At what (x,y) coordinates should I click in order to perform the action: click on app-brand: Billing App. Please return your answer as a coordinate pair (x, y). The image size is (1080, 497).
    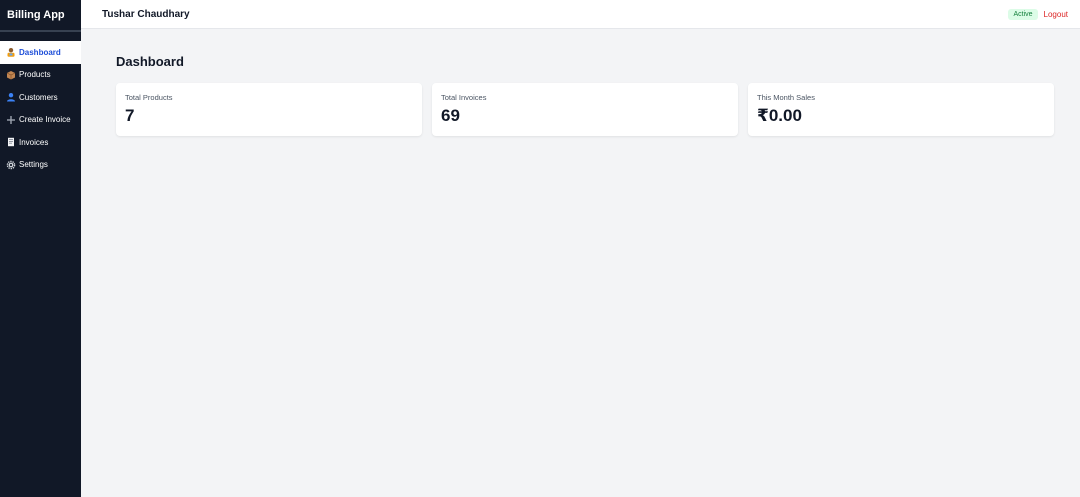
    Looking at the image, I should click on (40, 16).